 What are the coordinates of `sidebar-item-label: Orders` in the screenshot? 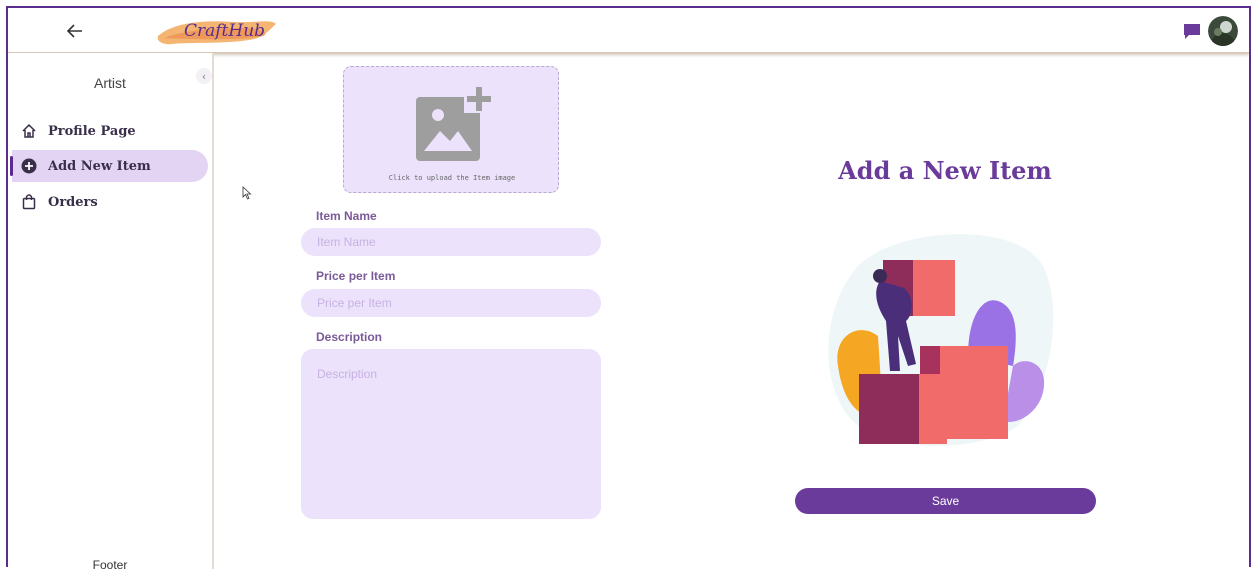 It's located at (73, 202).